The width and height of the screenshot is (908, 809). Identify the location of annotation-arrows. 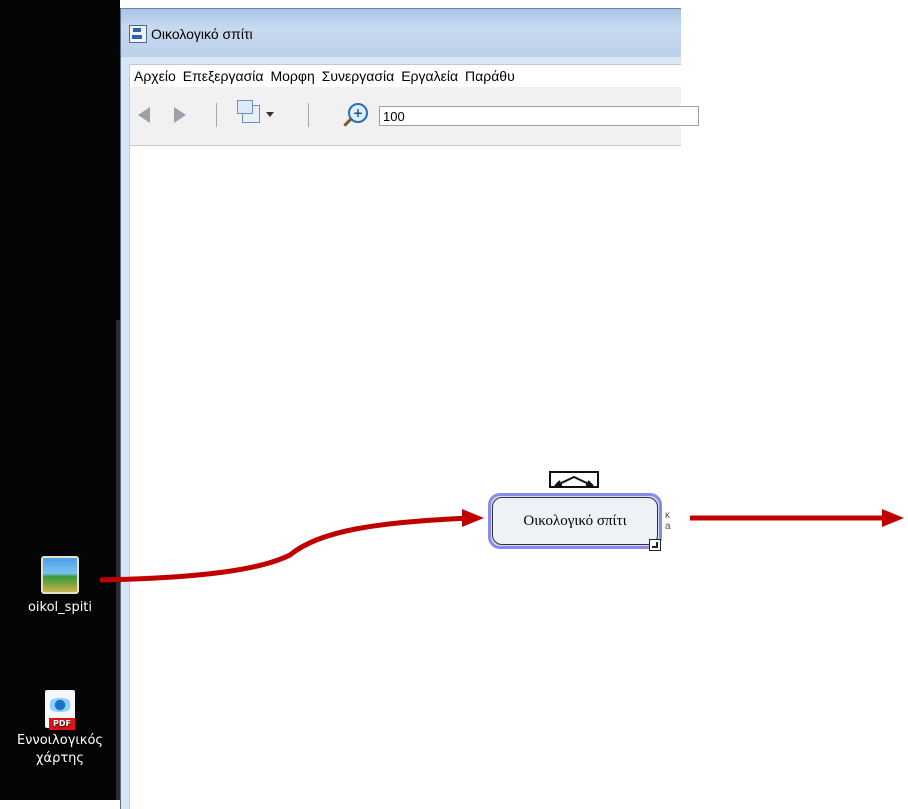
(501, 546).